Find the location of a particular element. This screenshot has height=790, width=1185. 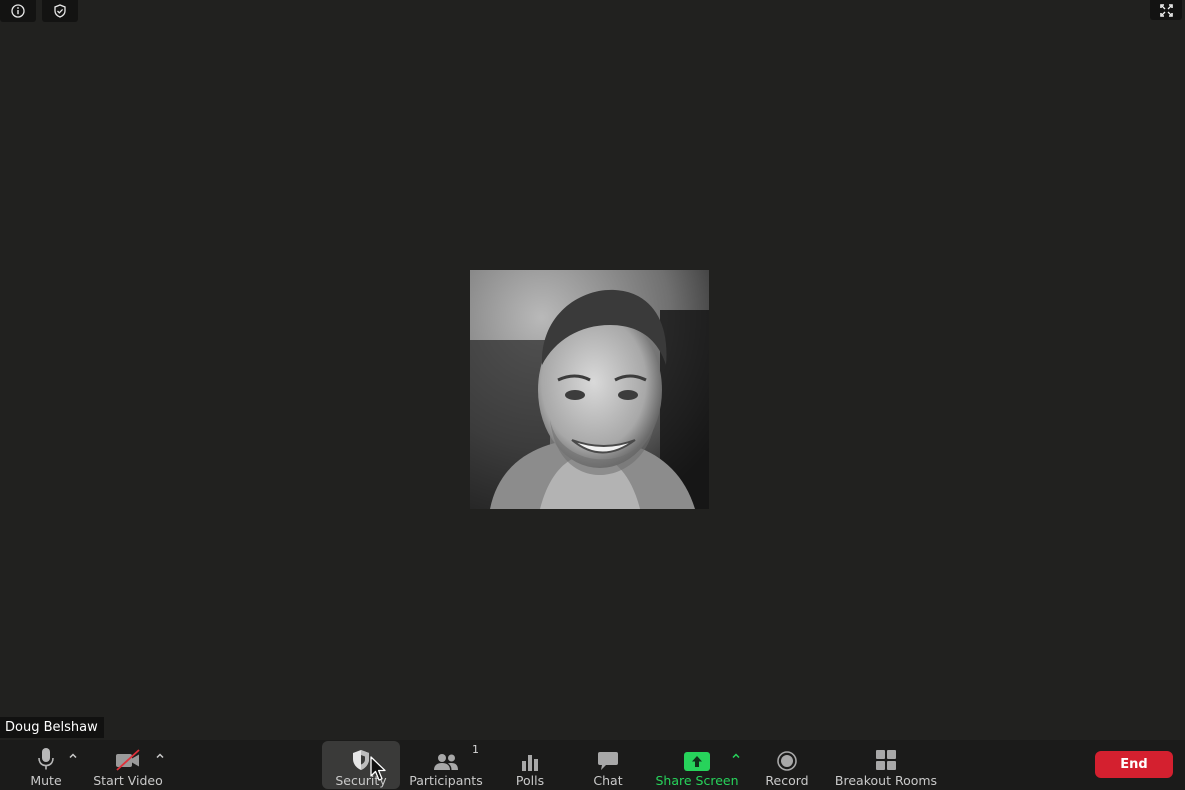

video-off-icon is located at coordinates (128, 760).